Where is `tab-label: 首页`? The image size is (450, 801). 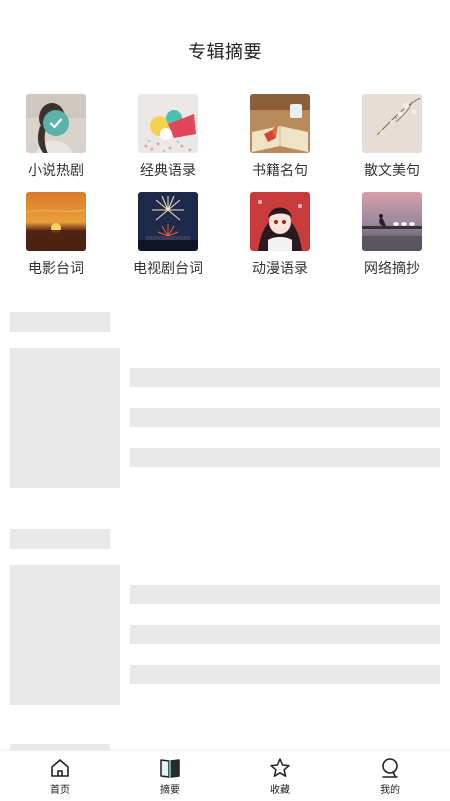 tab-label: 首页 is located at coordinates (60, 790).